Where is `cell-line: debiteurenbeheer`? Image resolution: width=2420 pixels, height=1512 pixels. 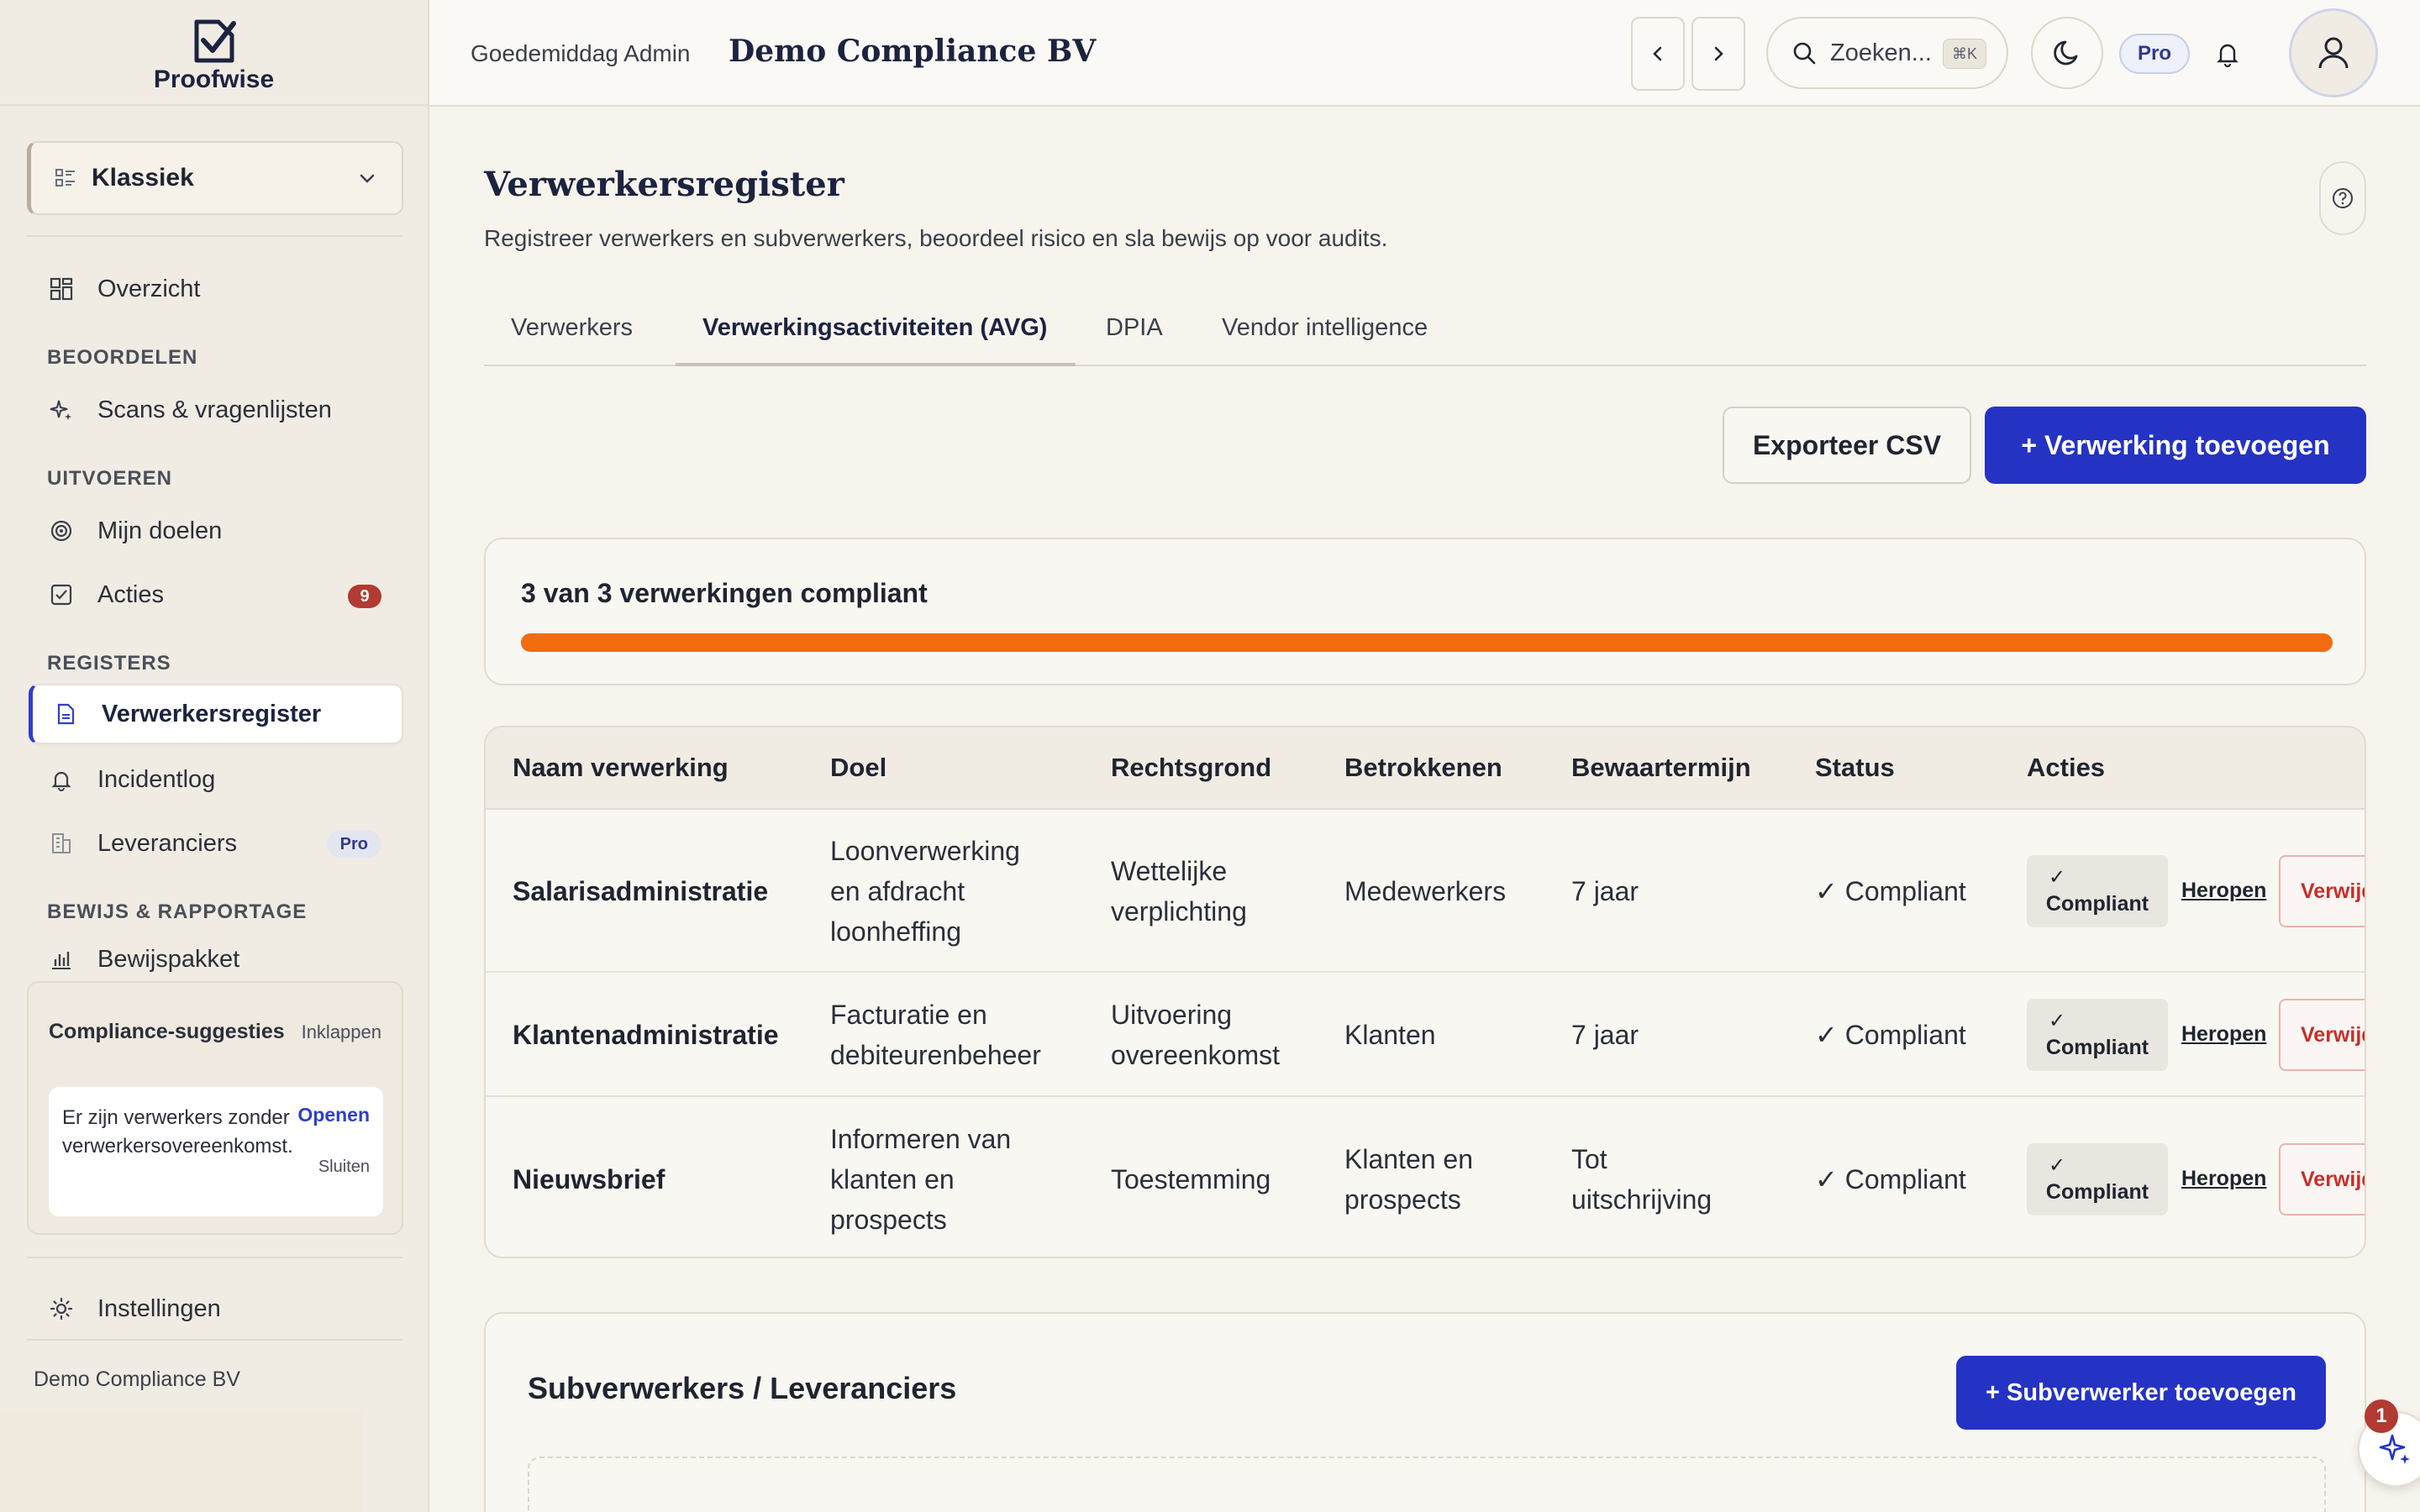
cell-line: debiteurenbeheer is located at coordinates (935, 1055).